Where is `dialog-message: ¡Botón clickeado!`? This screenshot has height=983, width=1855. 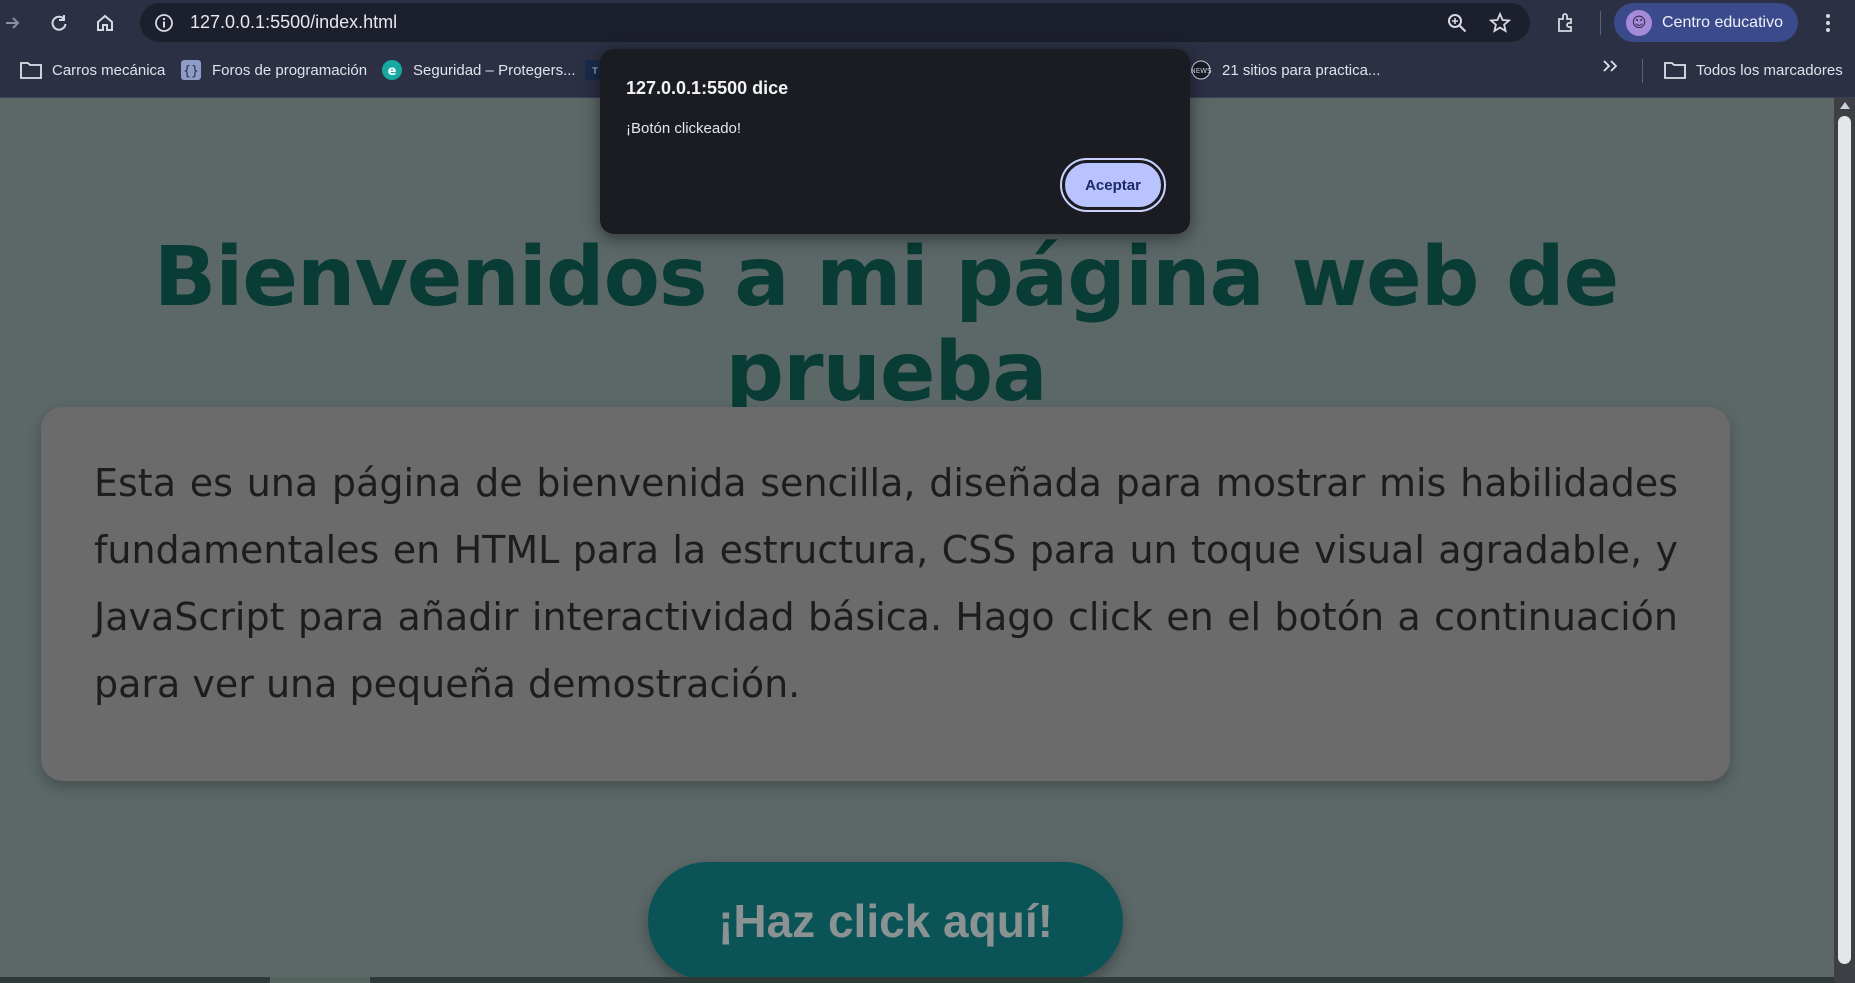
dialog-message: ¡Botón clickeado! is located at coordinates (684, 128).